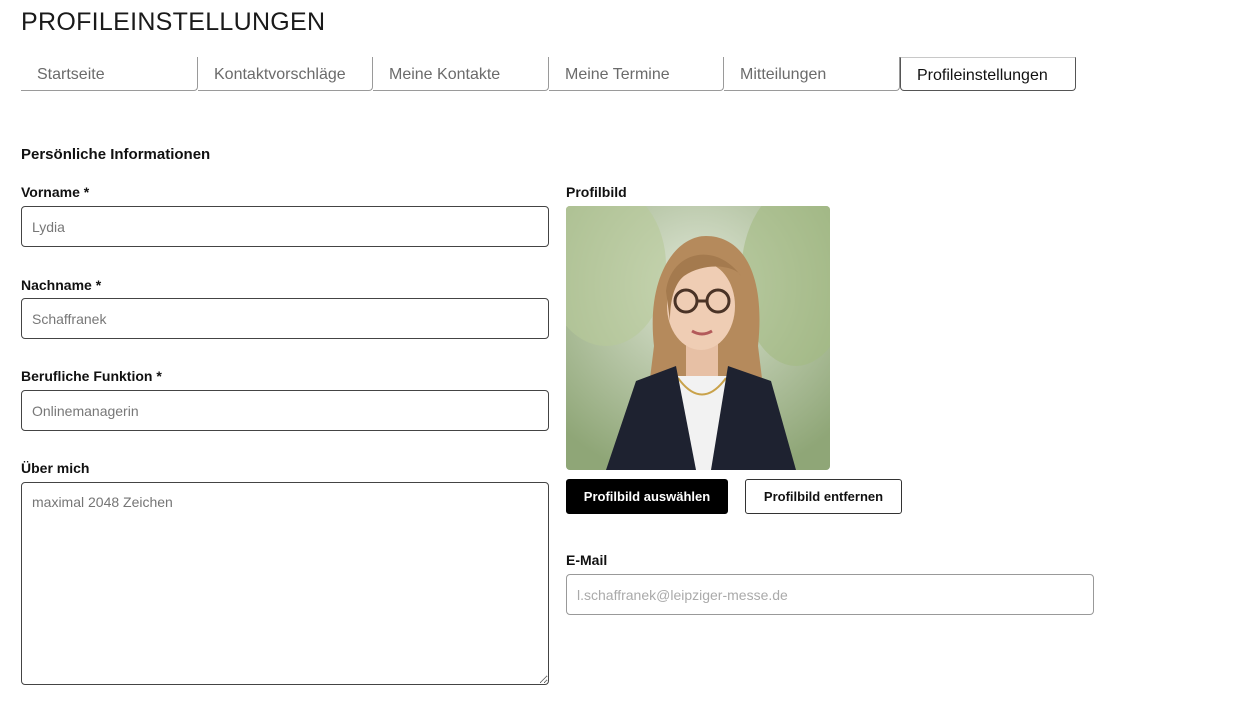 The height and width of the screenshot is (717, 1240). Describe the element at coordinates (617, 74) in the screenshot. I see `tab-label: Meine Termine` at that location.